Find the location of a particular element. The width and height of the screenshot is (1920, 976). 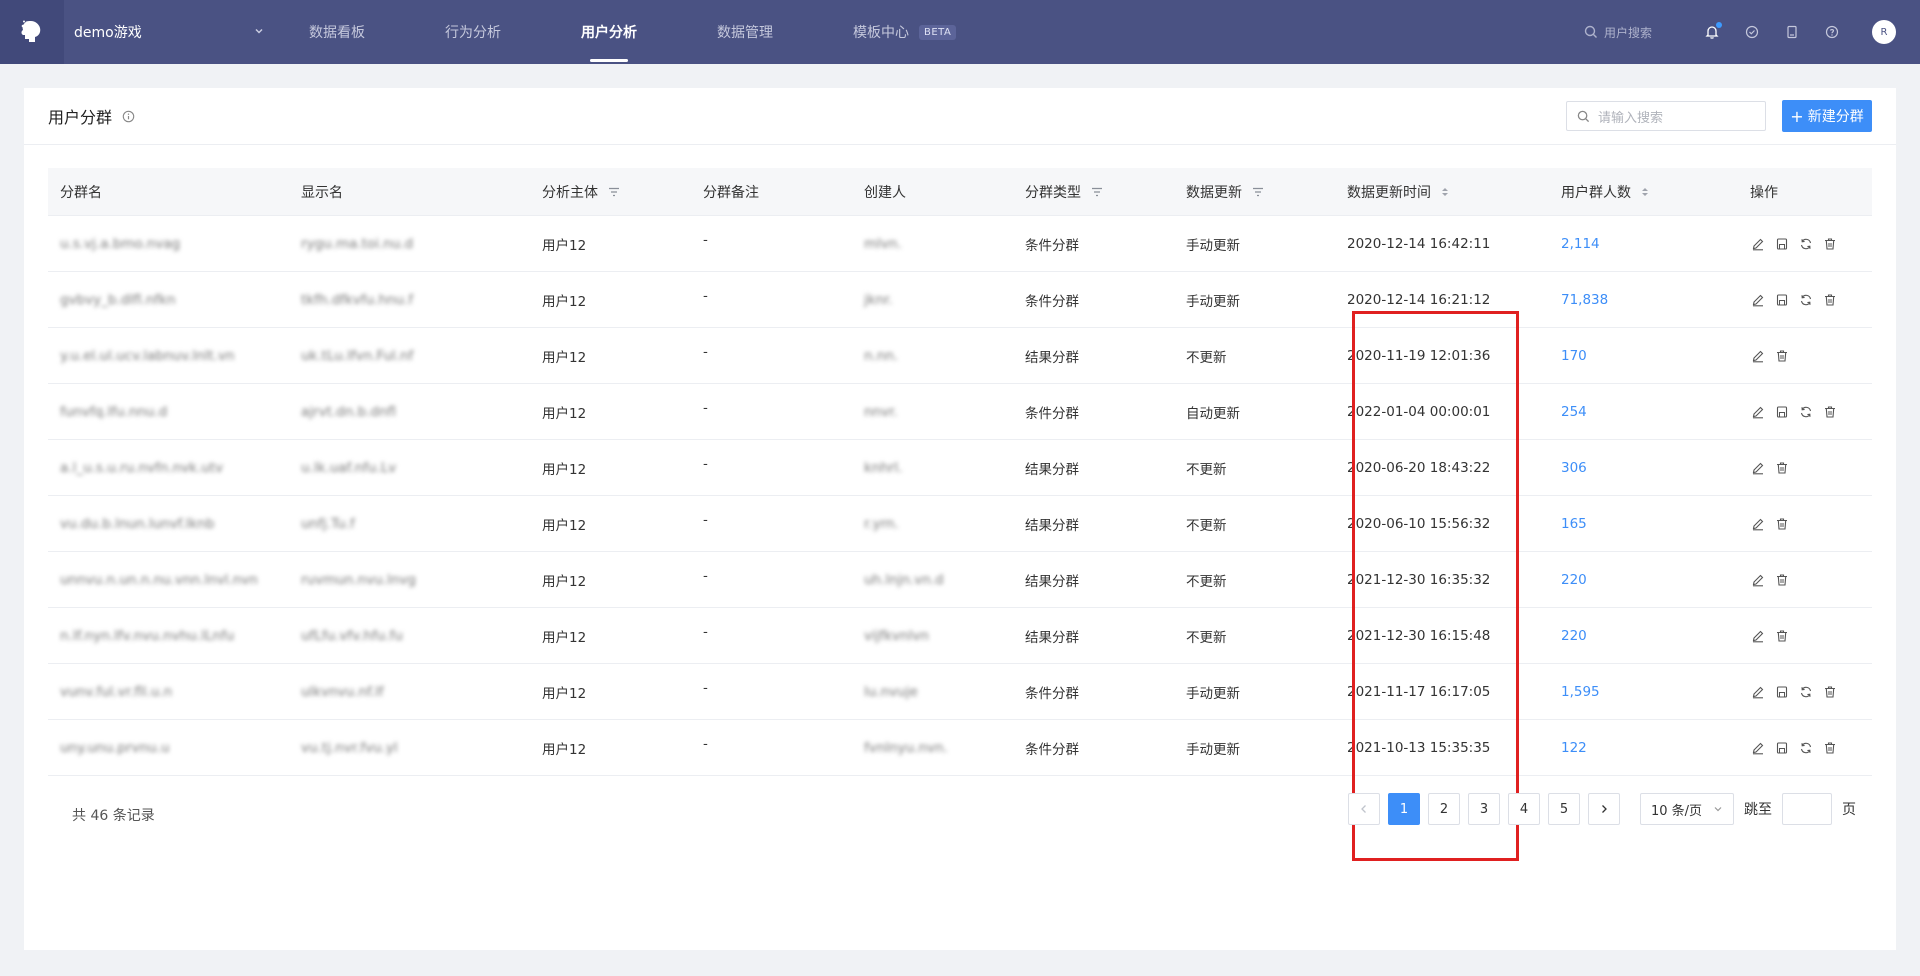

document-icon is located at coordinates (1792, 32).